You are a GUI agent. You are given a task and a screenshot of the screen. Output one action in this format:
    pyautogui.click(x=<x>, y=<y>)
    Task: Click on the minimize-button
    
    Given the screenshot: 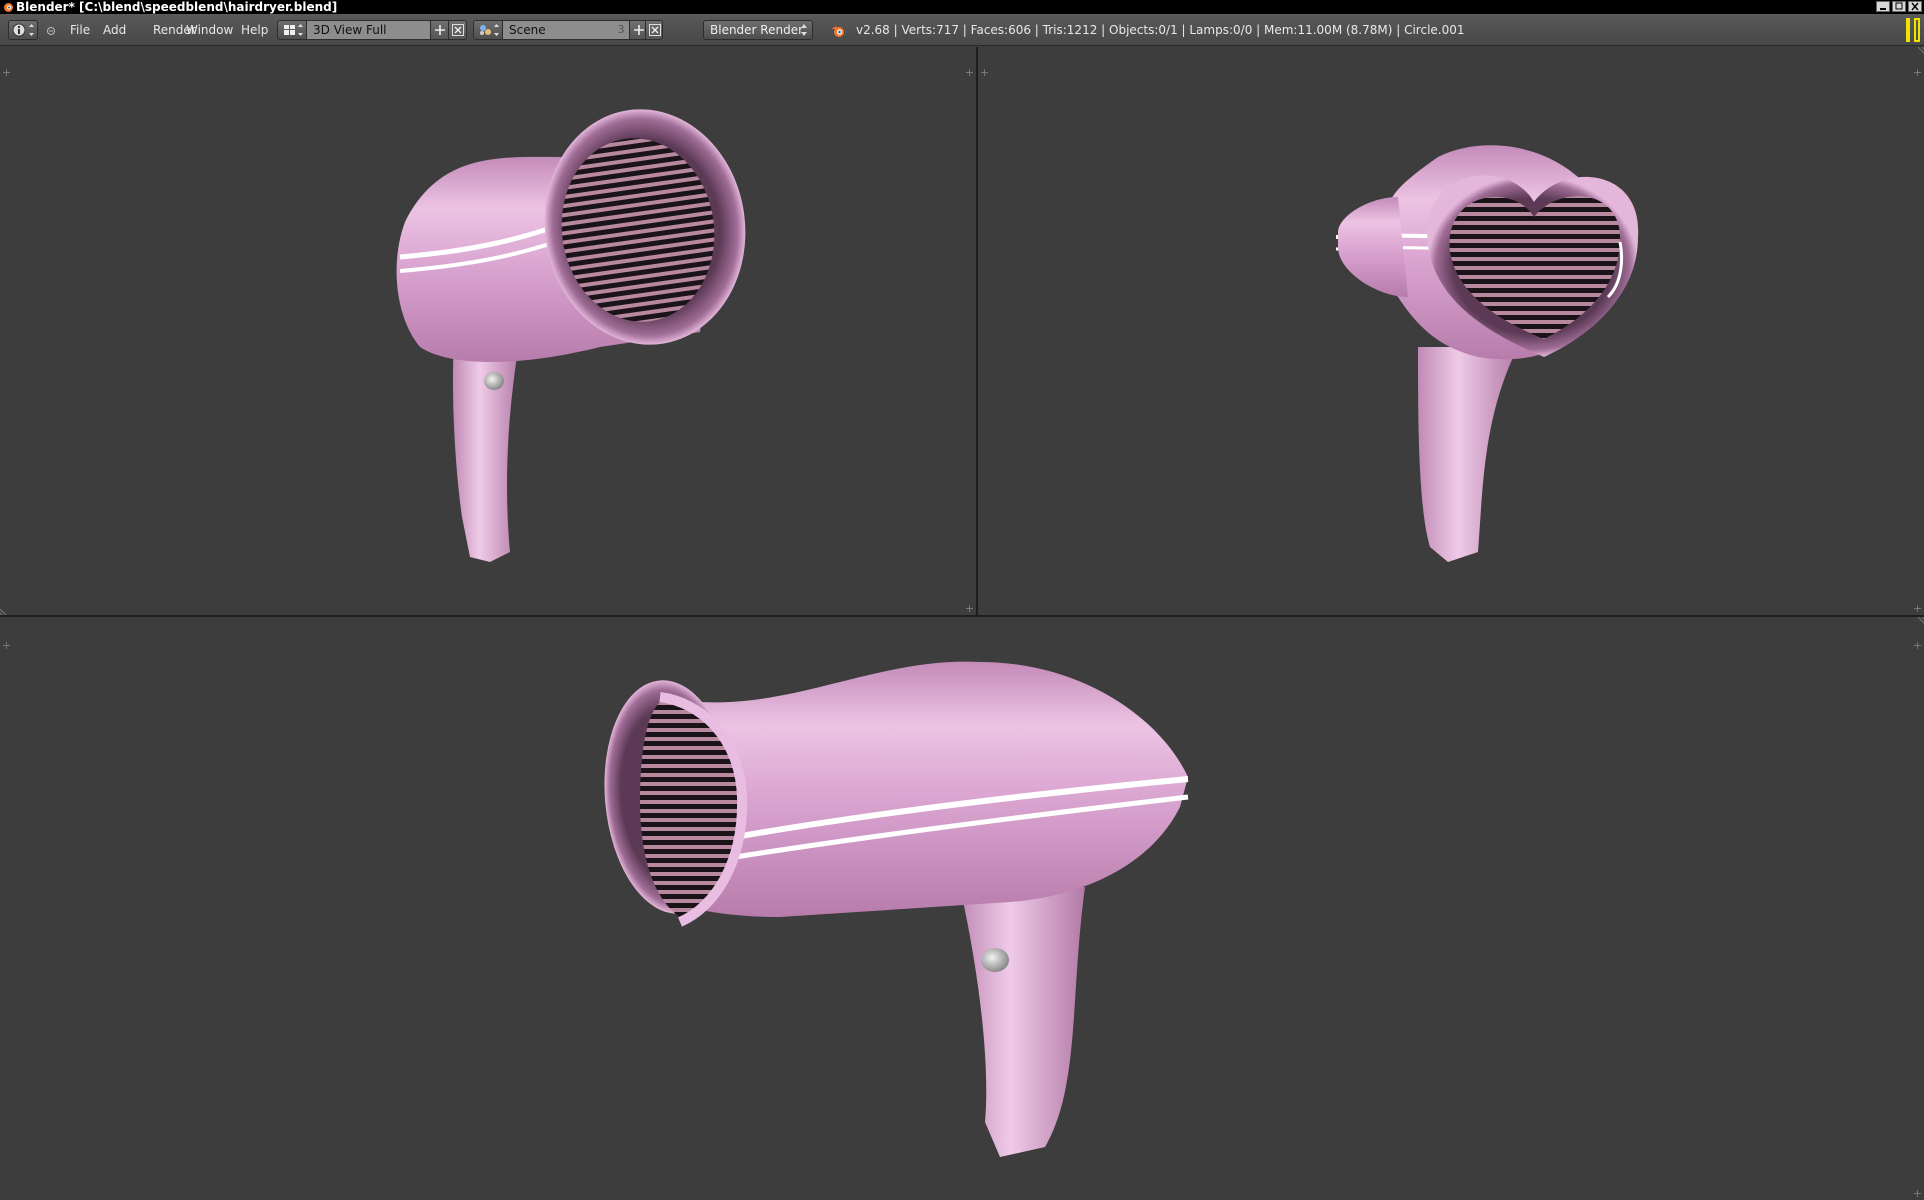 What is the action you would take?
    pyautogui.click(x=1883, y=6)
    